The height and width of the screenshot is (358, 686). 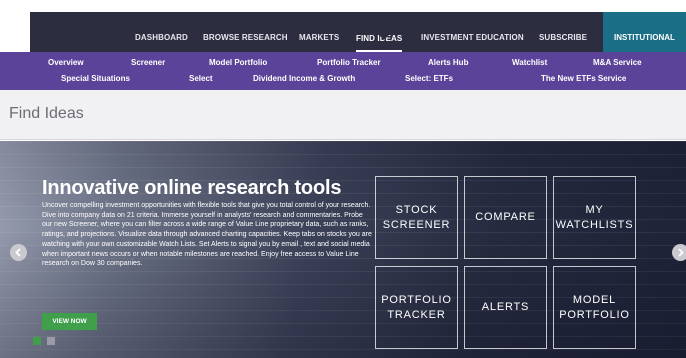 I want to click on page-header: Find Ideas, so click(x=343, y=115).